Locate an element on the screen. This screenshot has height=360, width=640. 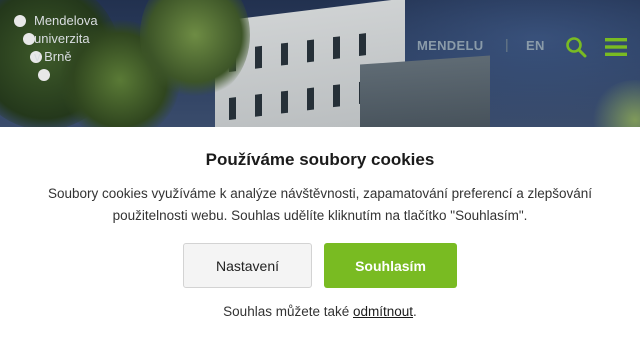
search-icon is located at coordinates (576, 47).